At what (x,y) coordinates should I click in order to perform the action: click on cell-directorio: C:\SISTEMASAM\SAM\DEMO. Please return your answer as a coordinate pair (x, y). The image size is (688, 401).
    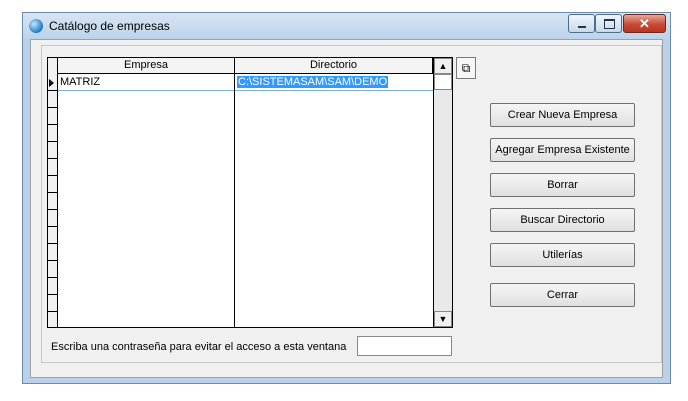
    Looking at the image, I should click on (334, 82).